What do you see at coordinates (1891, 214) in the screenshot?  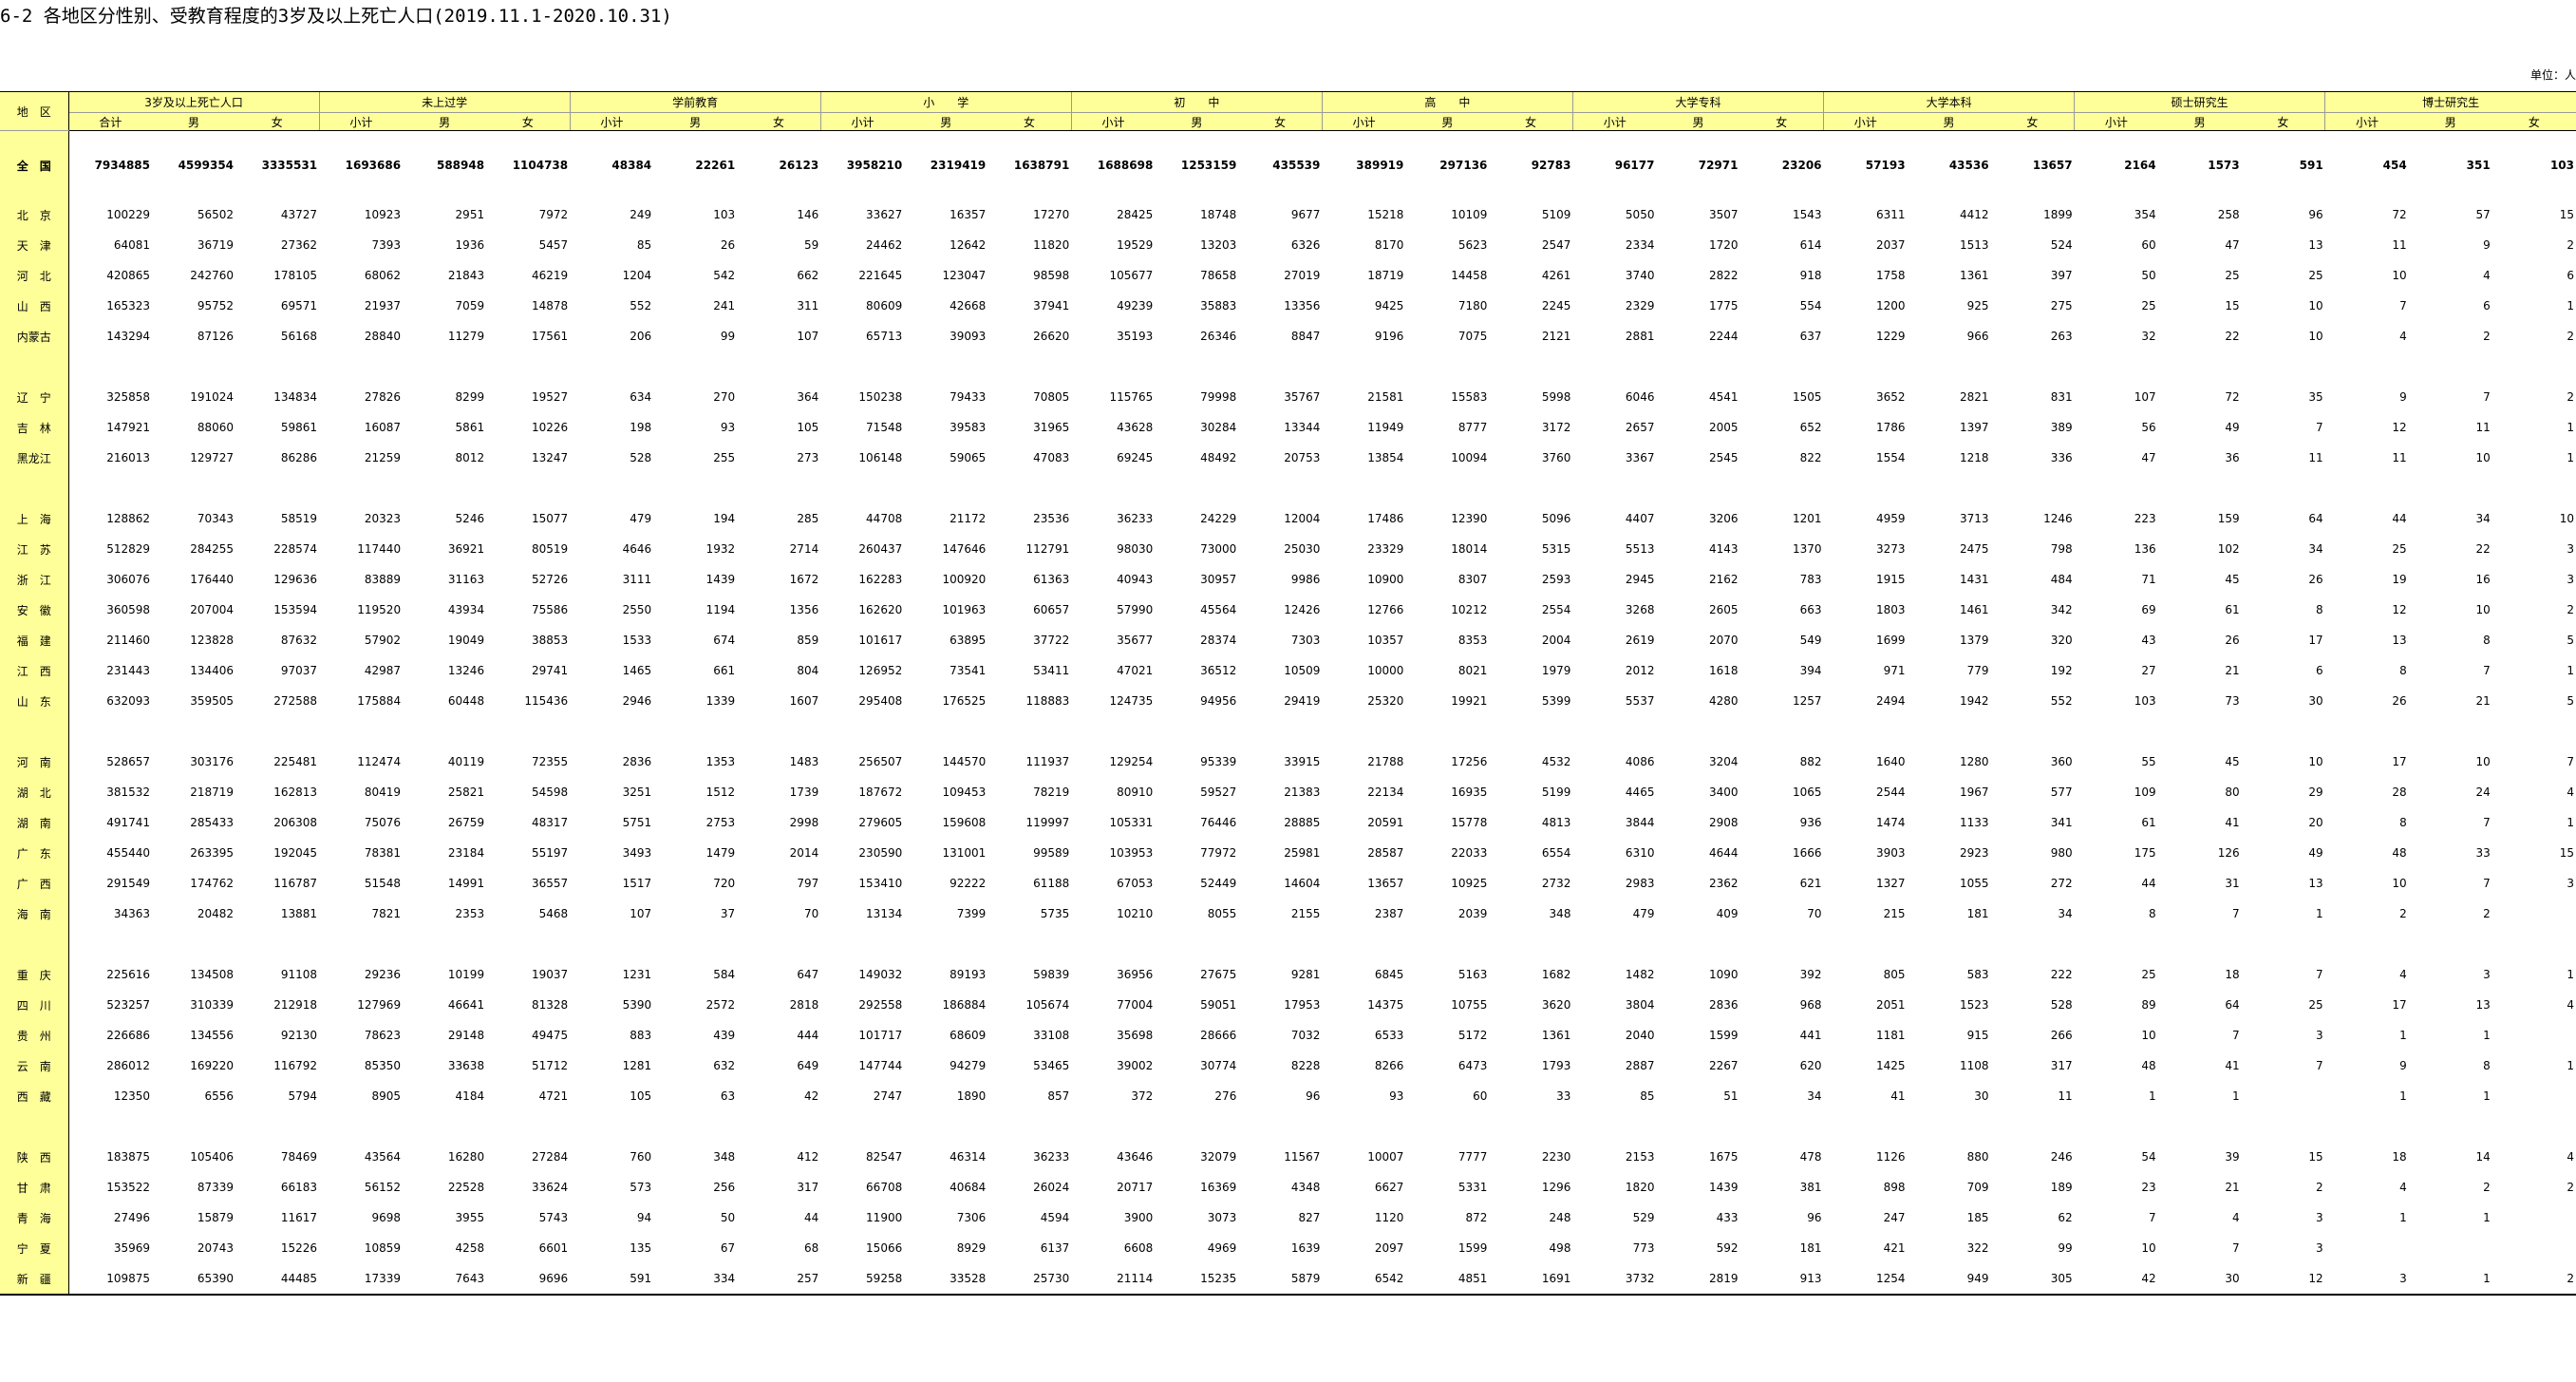 I see `data-cell: 6311` at bounding box center [1891, 214].